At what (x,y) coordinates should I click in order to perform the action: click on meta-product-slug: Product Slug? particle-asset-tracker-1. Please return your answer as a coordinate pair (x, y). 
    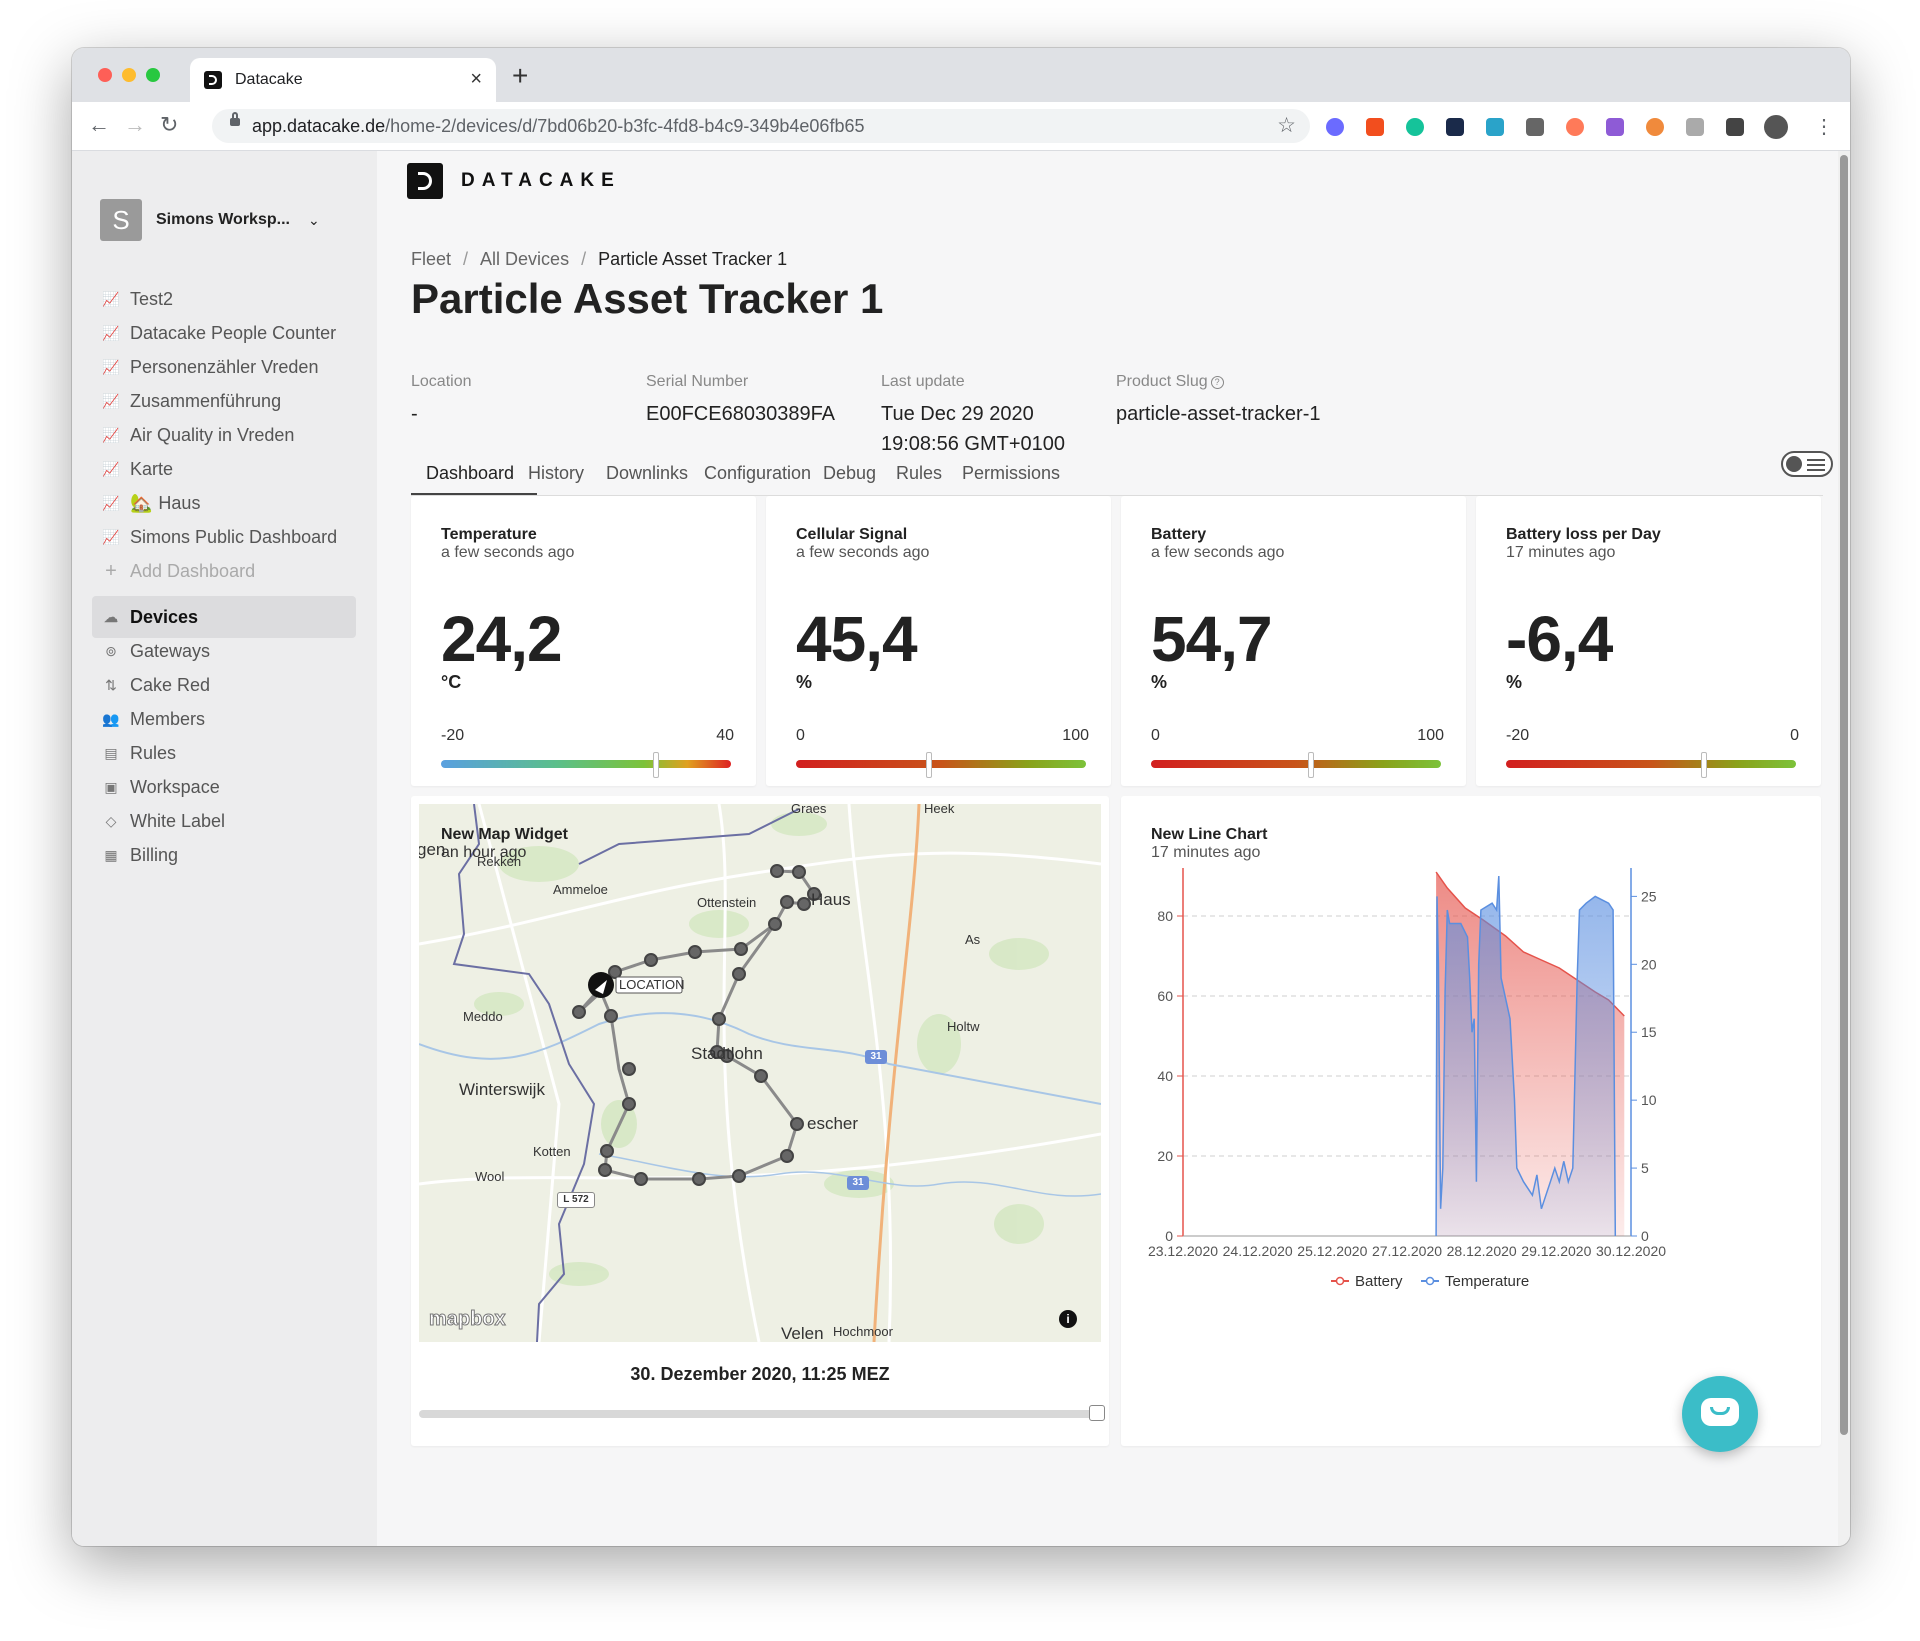
    Looking at the image, I should click on (1251, 401).